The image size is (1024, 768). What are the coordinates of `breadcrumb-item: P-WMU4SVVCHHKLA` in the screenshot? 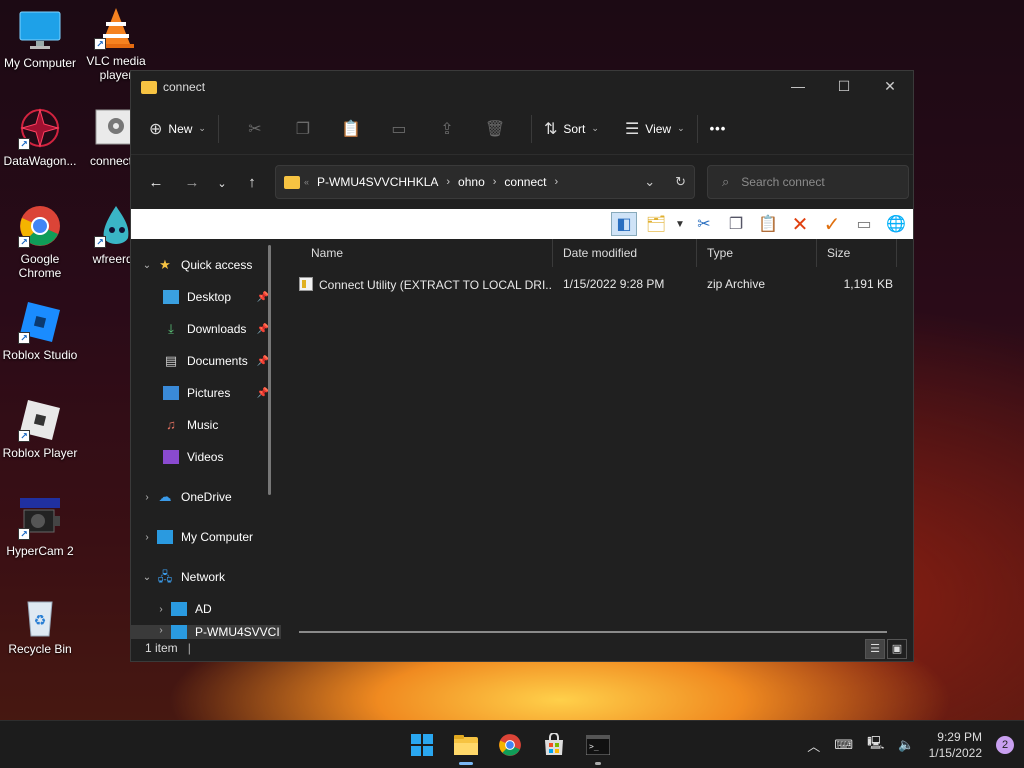 It's located at (377, 182).